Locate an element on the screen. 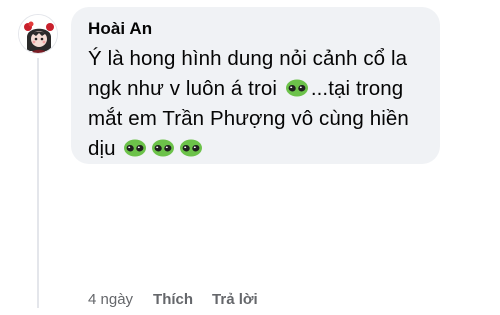  like-button: Thích is located at coordinates (173, 299).